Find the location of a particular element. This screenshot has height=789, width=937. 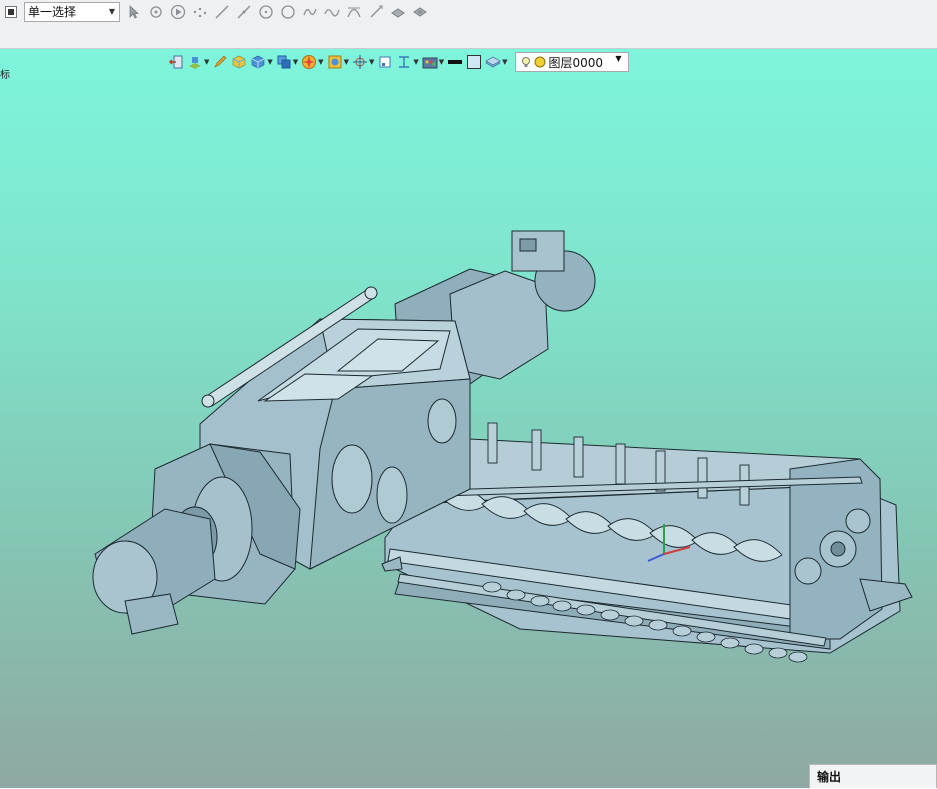

spline-icon is located at coordinates (332, 12).